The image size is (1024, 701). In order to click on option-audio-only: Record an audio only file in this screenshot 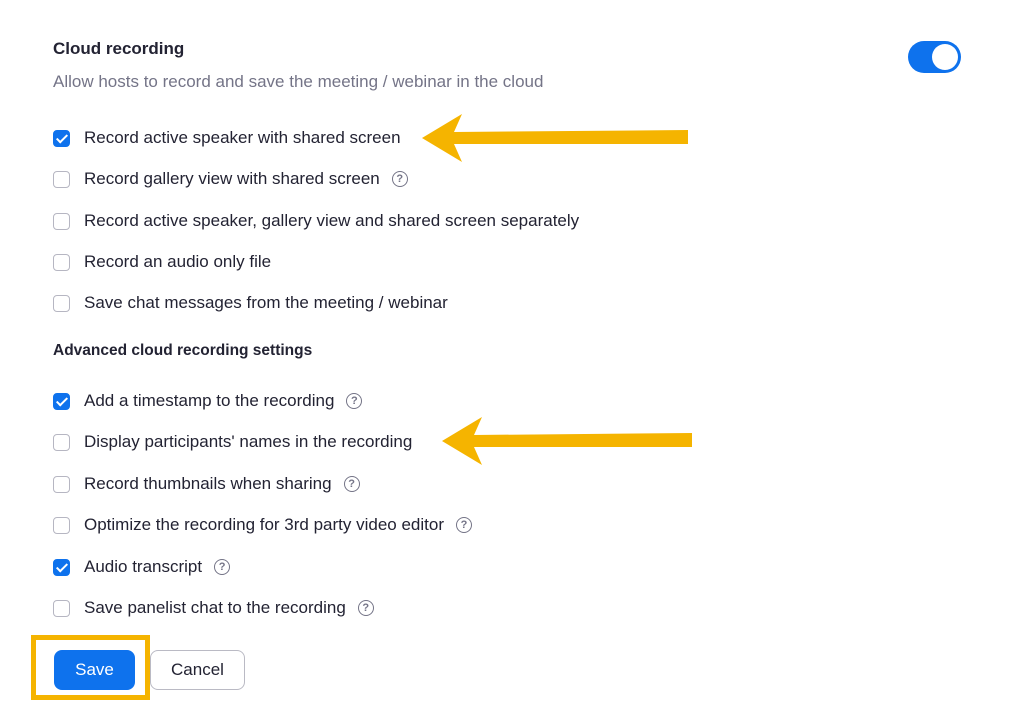, I will do `click(162, 262)`.